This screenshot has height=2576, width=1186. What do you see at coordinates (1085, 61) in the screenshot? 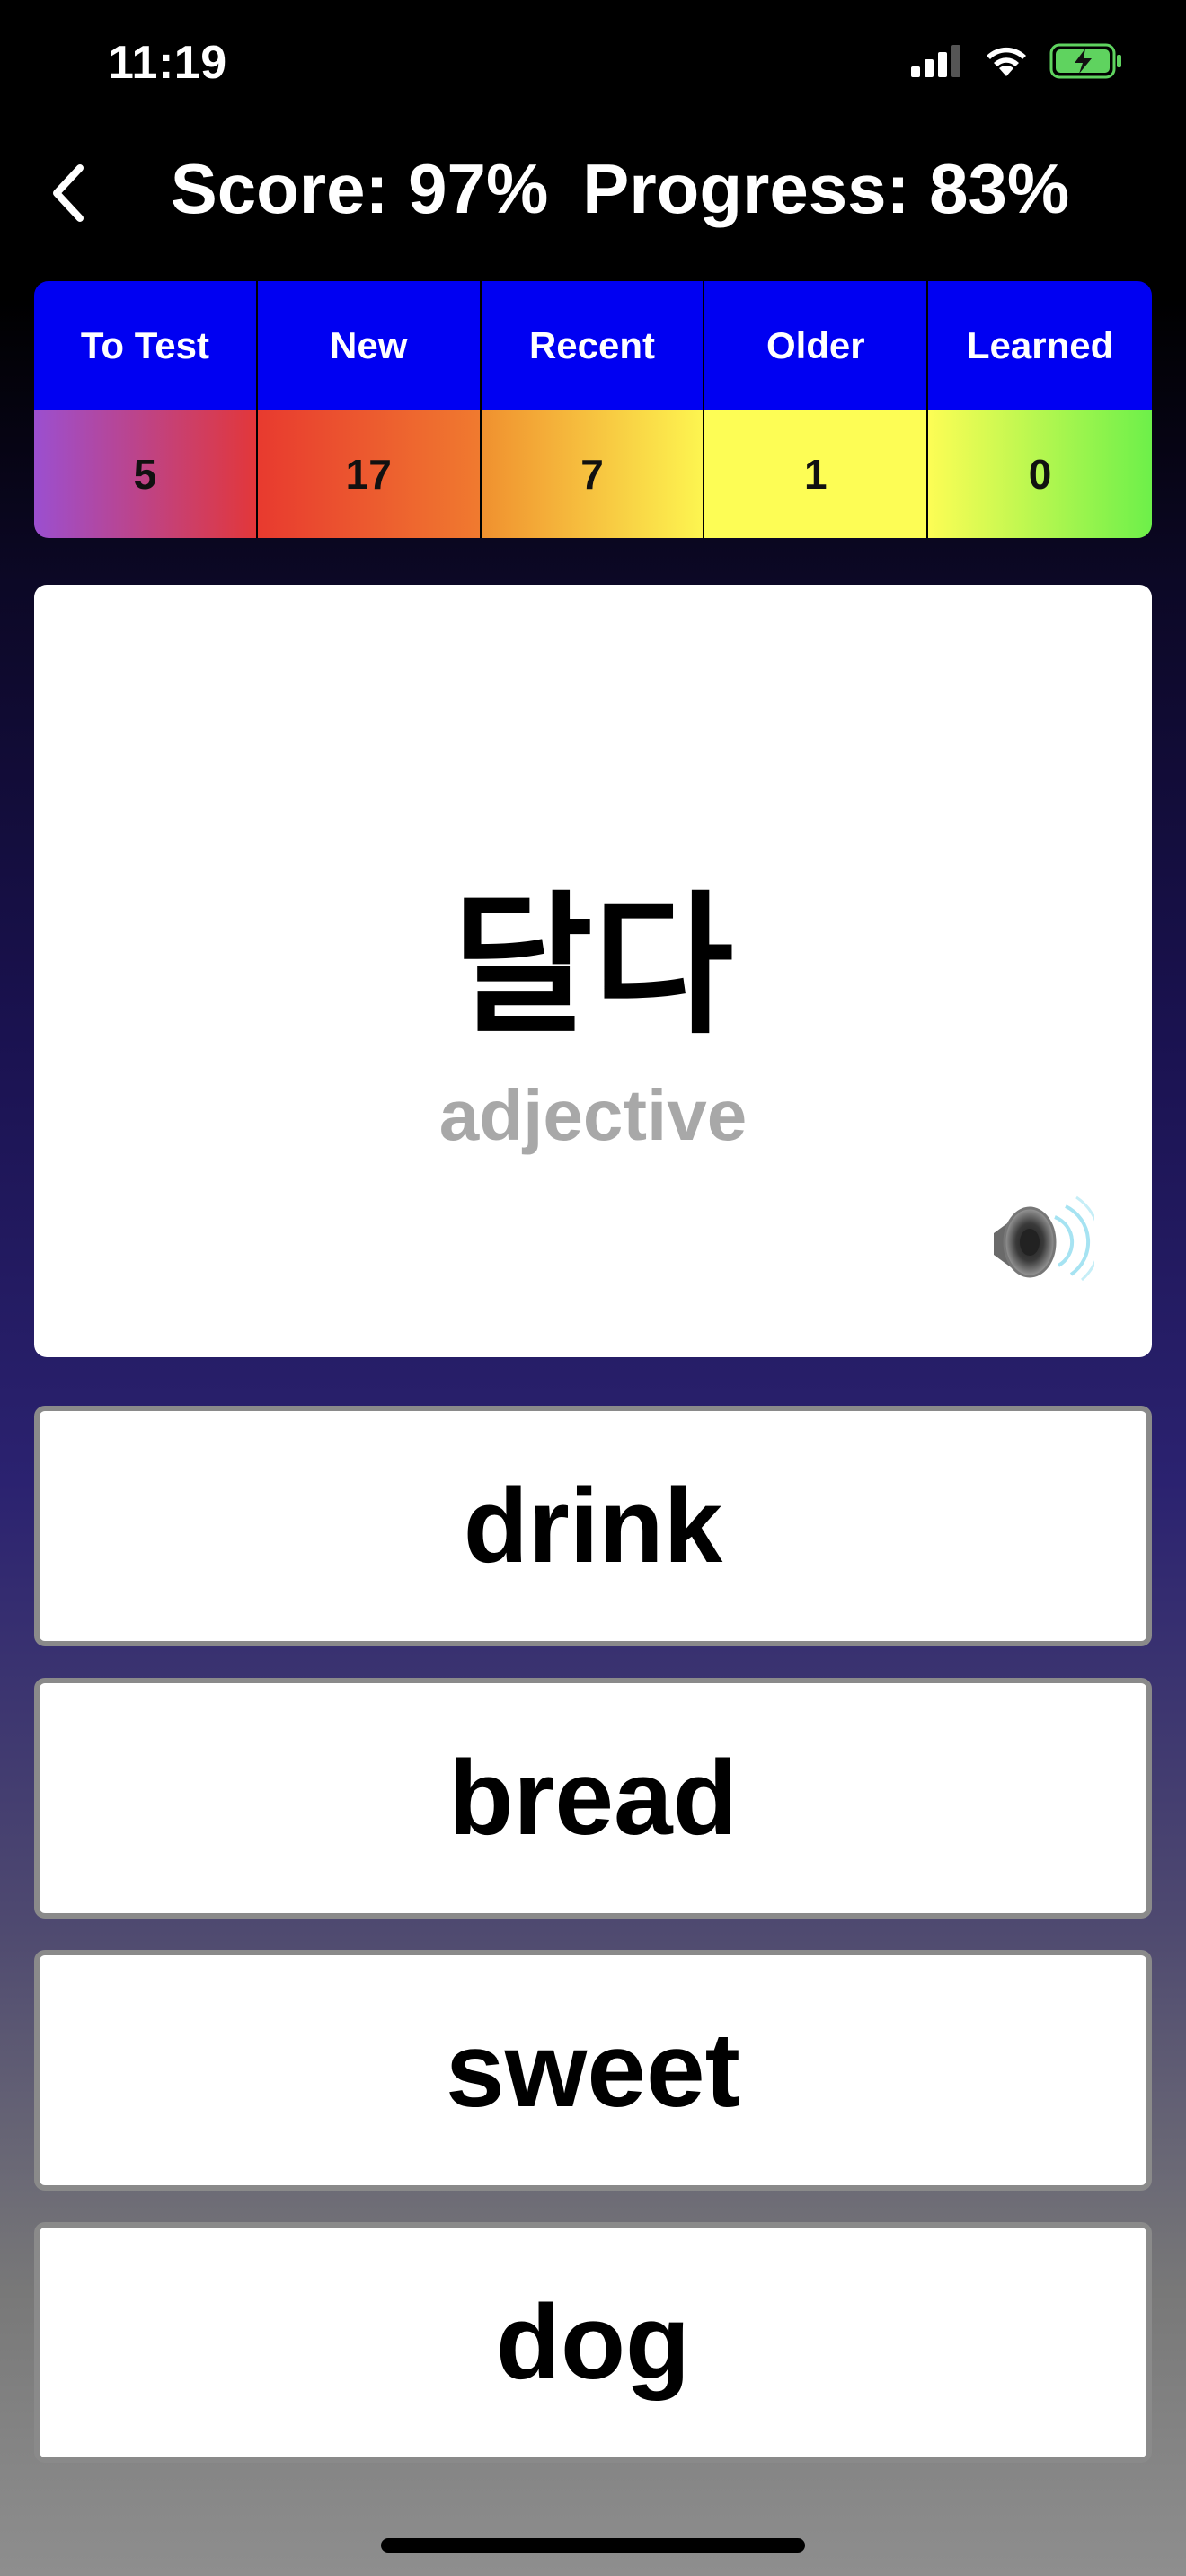
I see `battery-charging-icon` at bounding box center [1085, 61].